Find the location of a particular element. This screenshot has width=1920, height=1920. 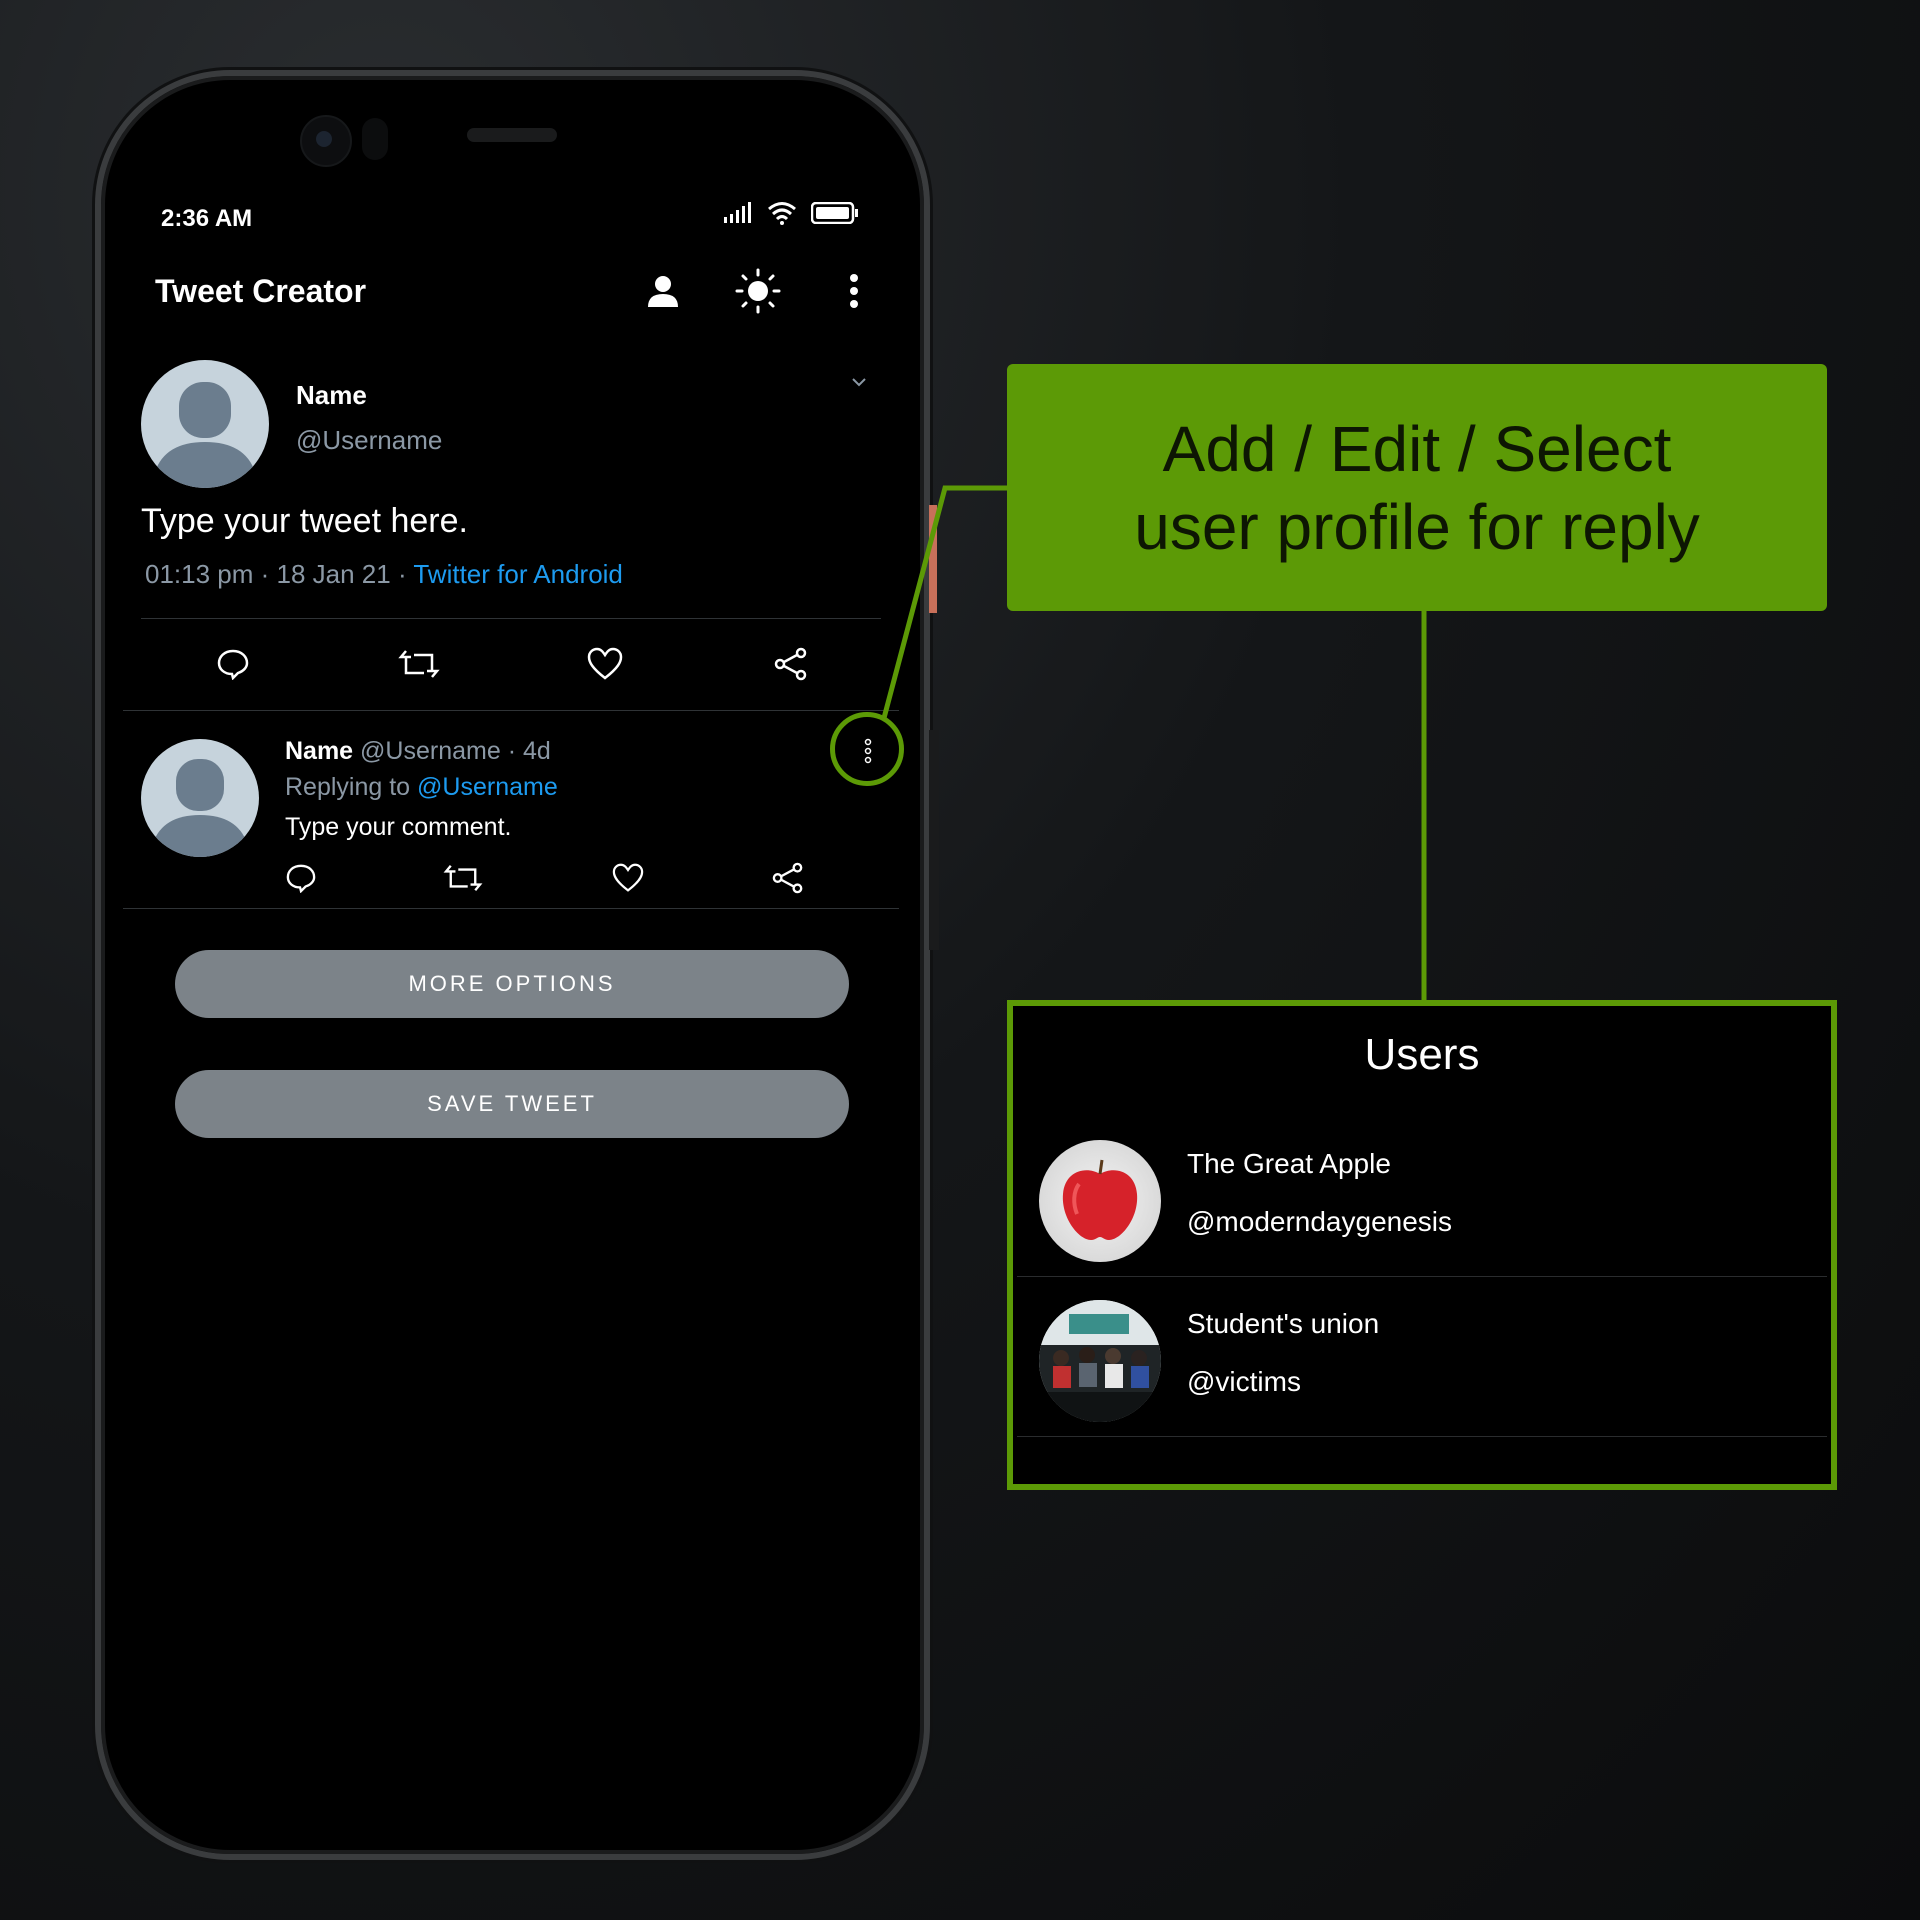

user-name: Student's union is located at coordinates (1283, 1323).